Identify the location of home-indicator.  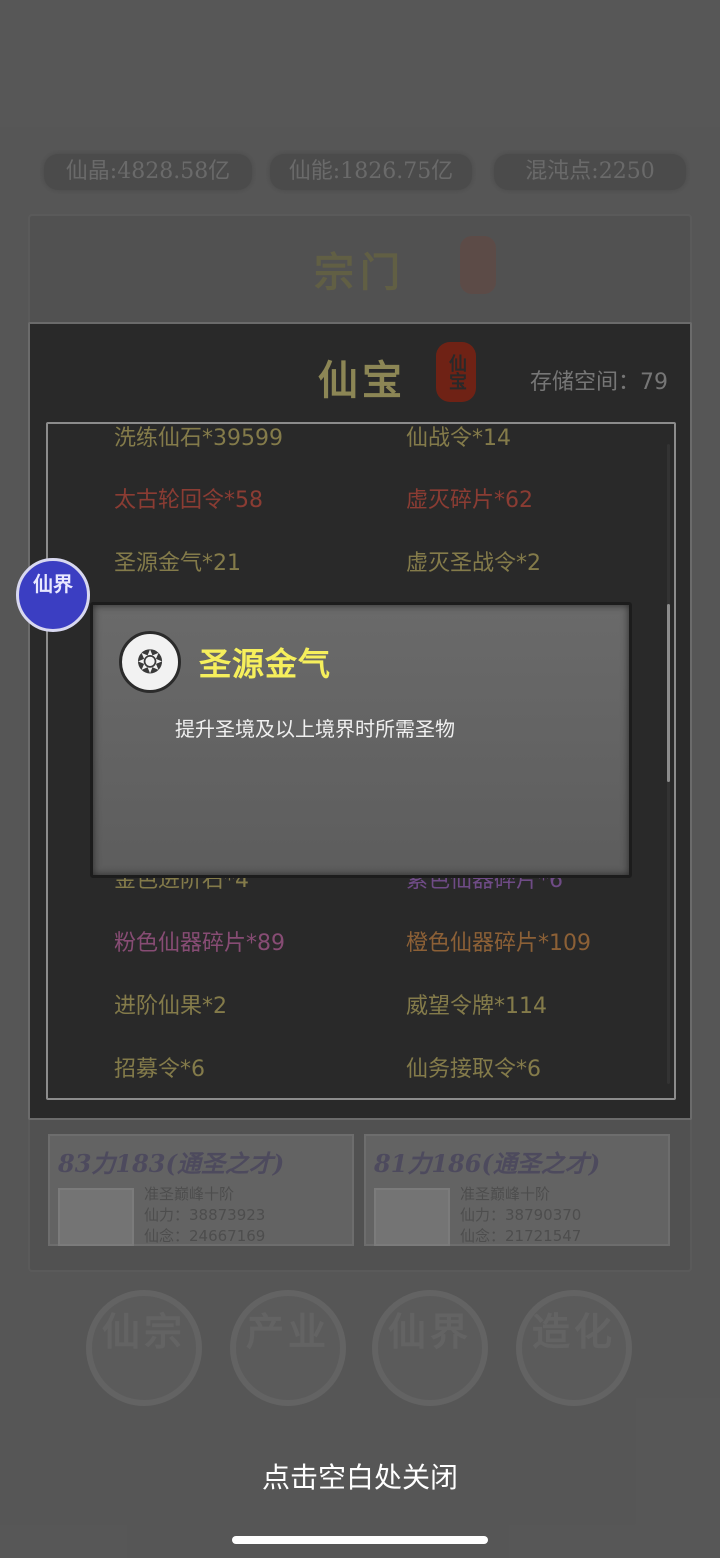
(360, 1540).